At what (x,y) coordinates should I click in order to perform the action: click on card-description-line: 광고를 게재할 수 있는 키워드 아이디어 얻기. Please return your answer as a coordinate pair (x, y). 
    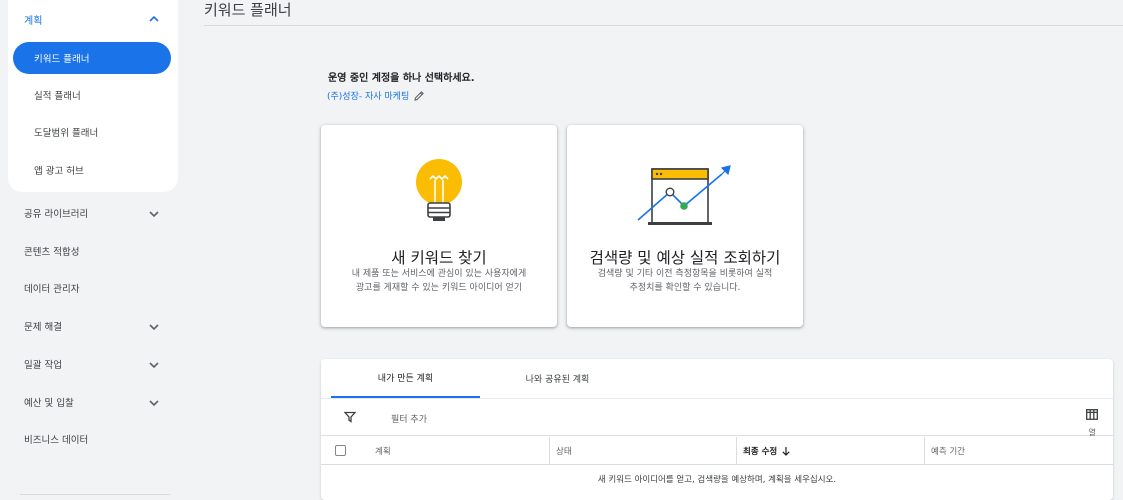
    Looking at the image, I should click on (439, 288).